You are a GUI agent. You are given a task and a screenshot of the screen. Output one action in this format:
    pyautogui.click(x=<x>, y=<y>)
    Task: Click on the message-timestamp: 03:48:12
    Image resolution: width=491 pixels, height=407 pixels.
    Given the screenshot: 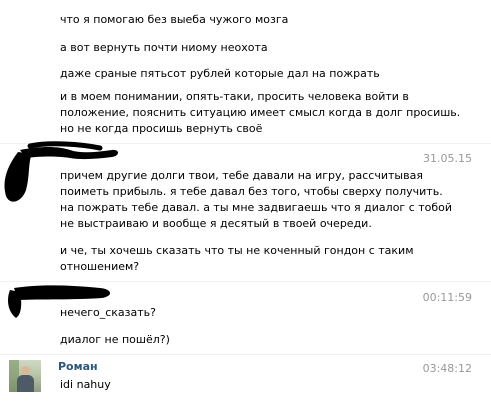 What is the action you would take?
    pyautogui.click(x=447, y=368)
    